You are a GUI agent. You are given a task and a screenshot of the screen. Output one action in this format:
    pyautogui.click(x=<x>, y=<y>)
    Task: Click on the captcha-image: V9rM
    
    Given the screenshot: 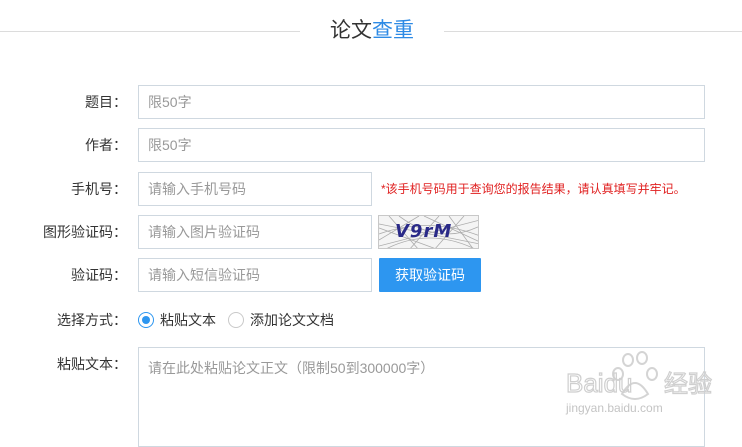 What is the action you would take?
    pyautogui.click(x=428, y=232)
    